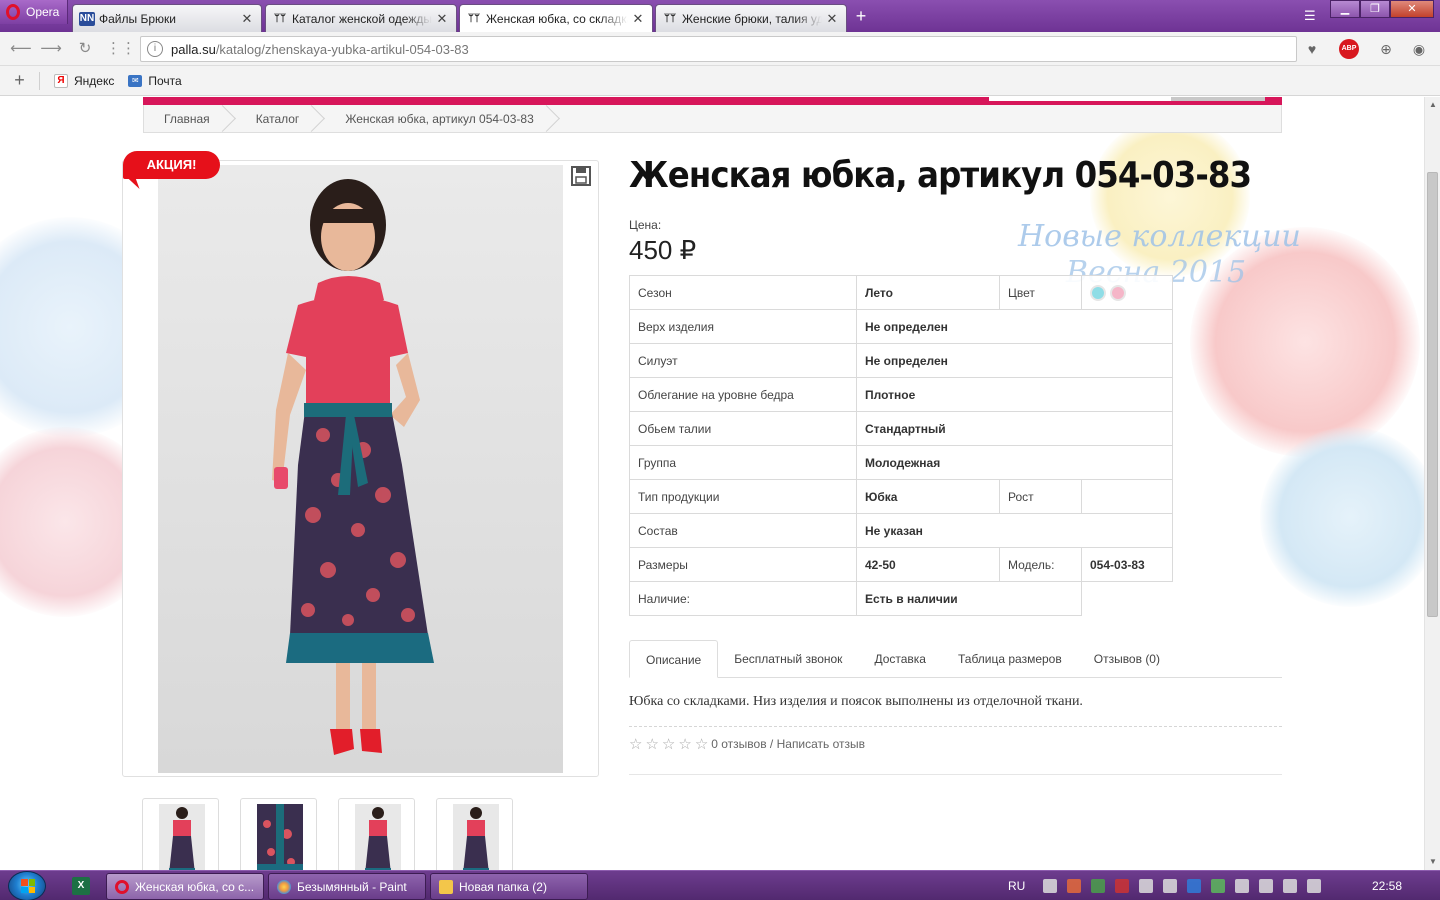  Describe the element at coordinates (1432, 105) in the screenshot. I see `scroll-up-arrow-icon: ▲` at that location.